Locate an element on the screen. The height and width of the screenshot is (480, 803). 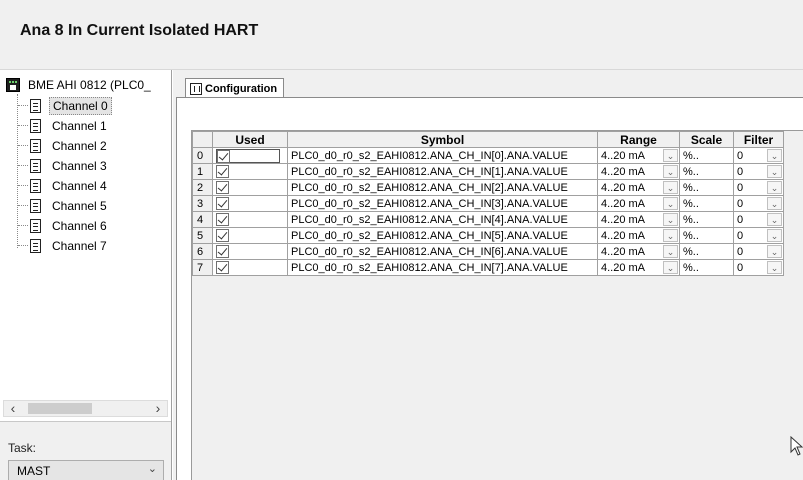
scroll-right-icon: › is located at coordinates (158, 408).